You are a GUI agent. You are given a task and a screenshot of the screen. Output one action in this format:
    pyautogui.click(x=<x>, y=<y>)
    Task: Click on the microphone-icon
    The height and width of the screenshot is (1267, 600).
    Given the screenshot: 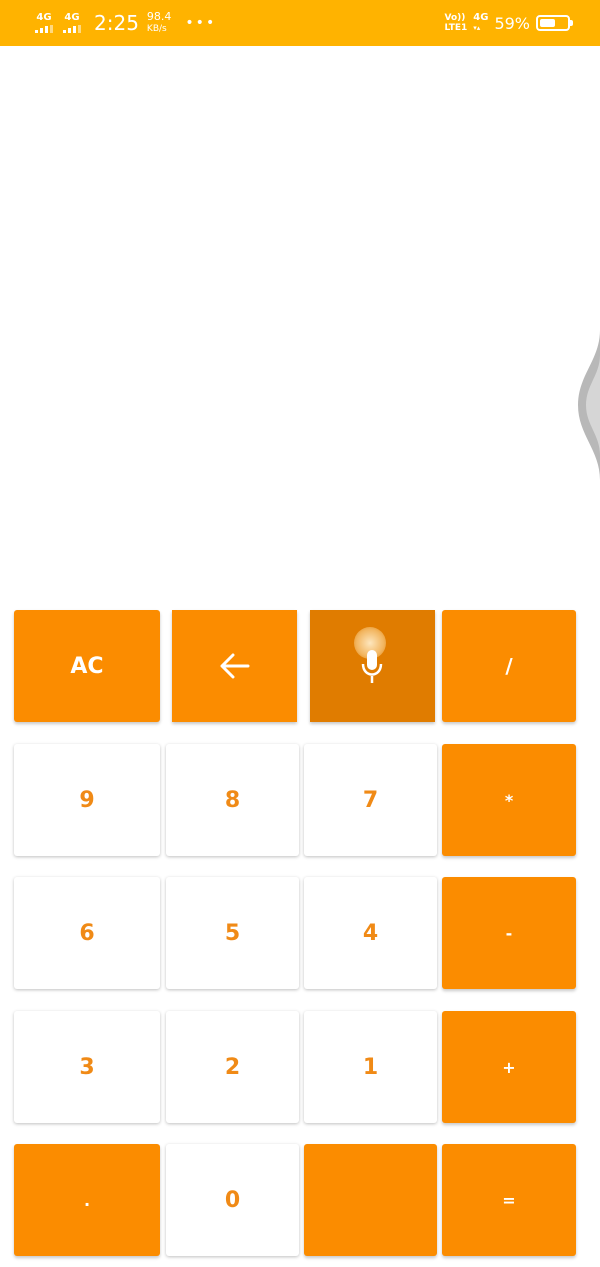 What is the action you would take?
    pyautogui.click(x=372, y=666)
    